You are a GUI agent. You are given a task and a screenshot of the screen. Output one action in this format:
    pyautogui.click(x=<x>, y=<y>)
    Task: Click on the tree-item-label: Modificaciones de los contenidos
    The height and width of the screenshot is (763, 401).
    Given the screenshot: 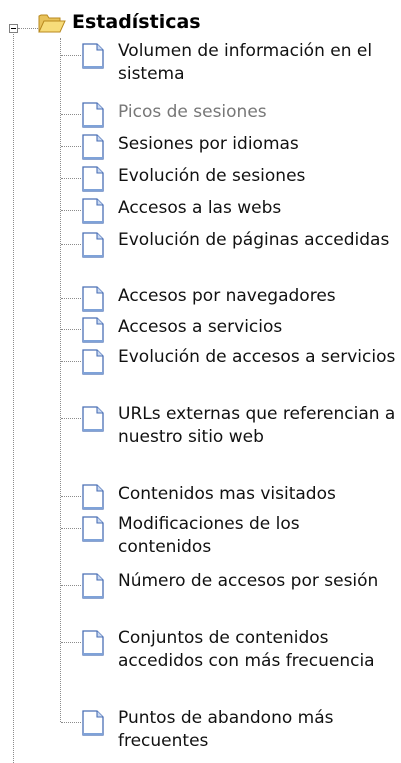 What is the action you would take?
    pyautogui.click(x=209, y=535)
    